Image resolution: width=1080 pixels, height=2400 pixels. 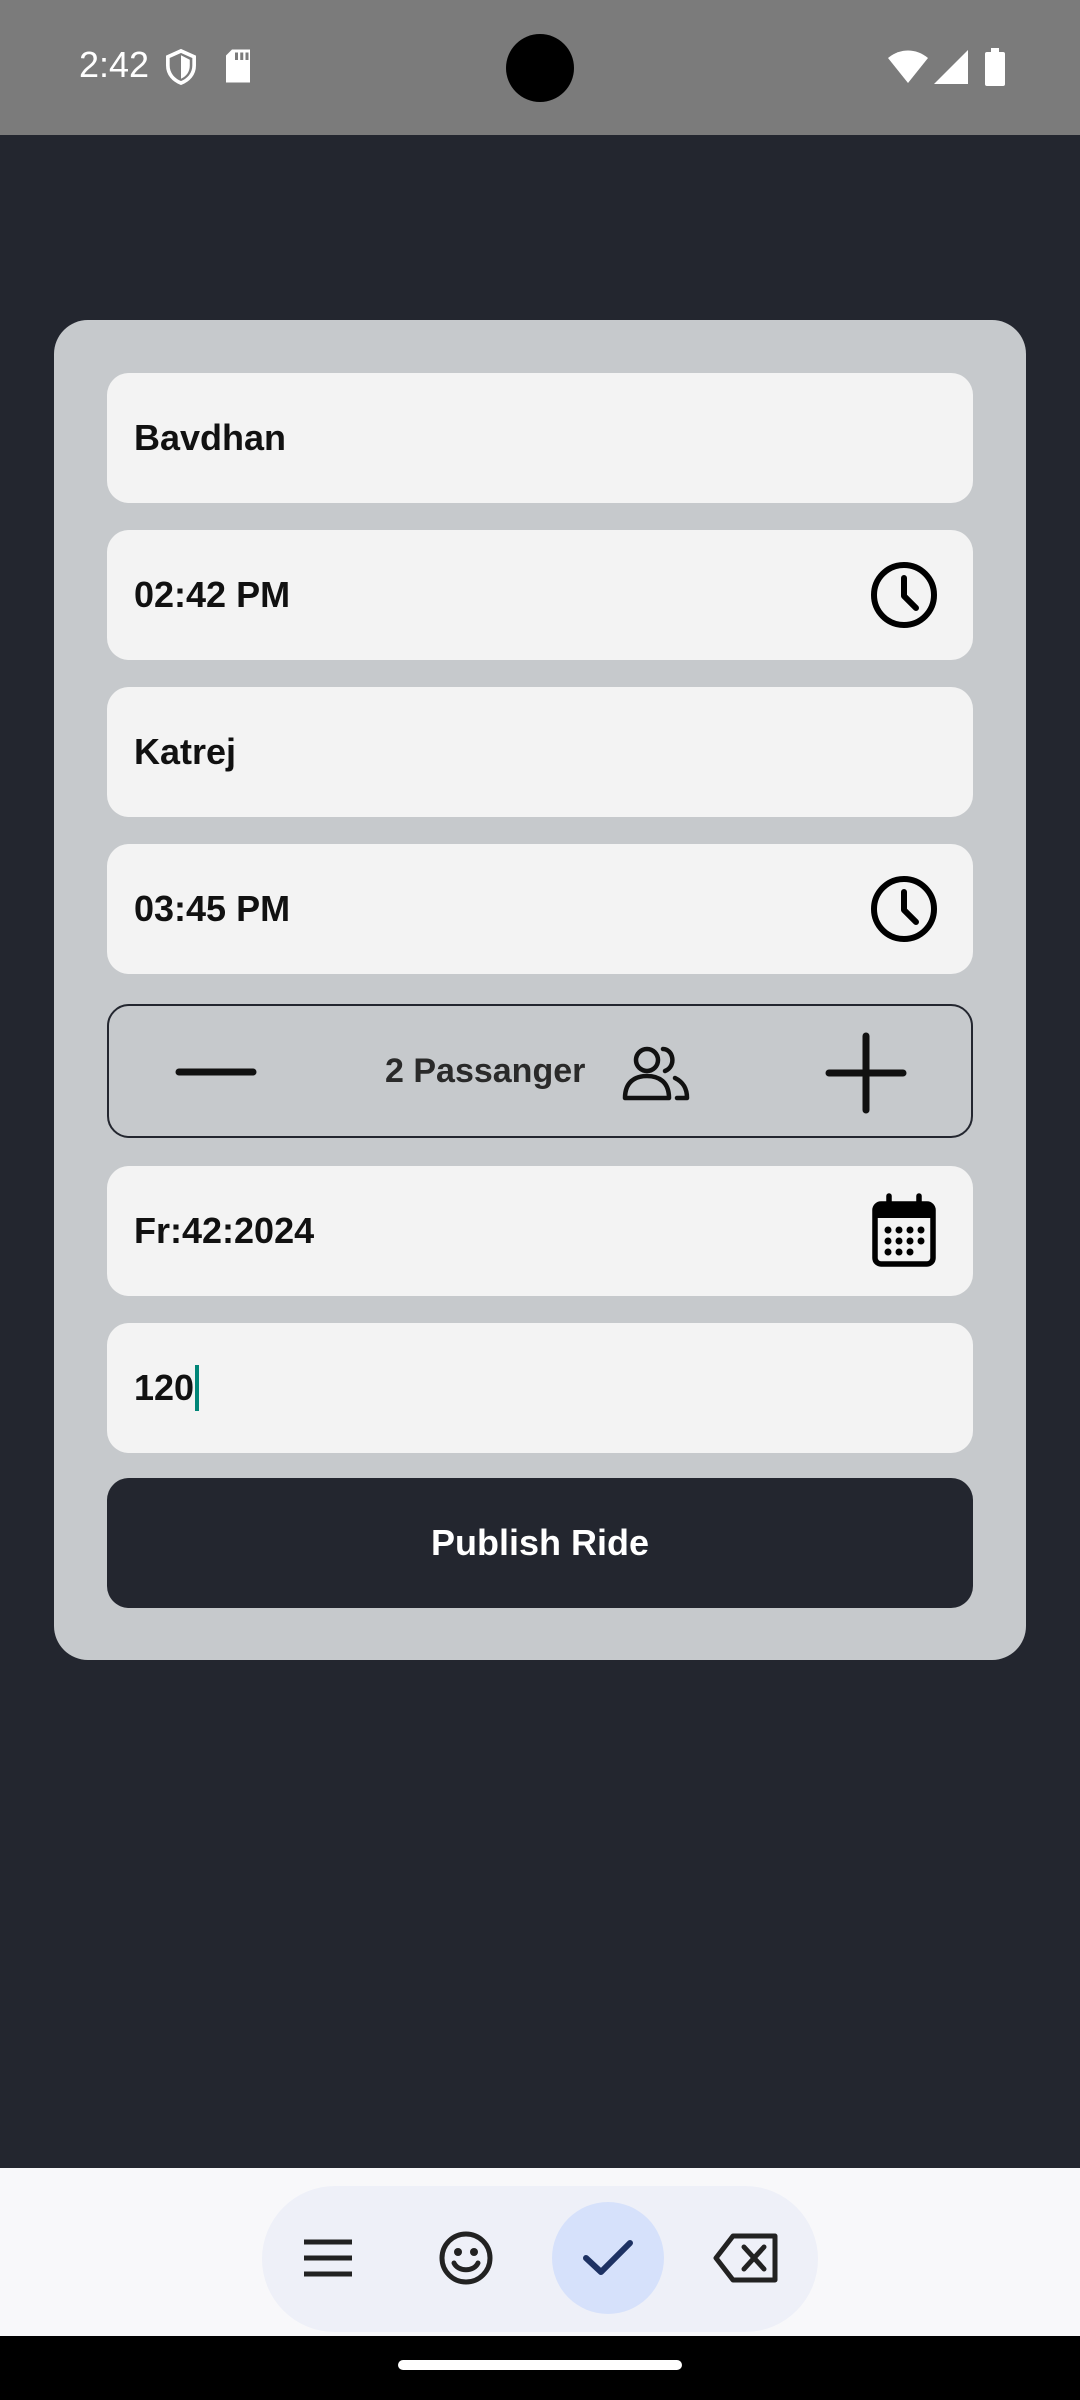 I want to click on minus-icon, so click(x=216, y=1072).